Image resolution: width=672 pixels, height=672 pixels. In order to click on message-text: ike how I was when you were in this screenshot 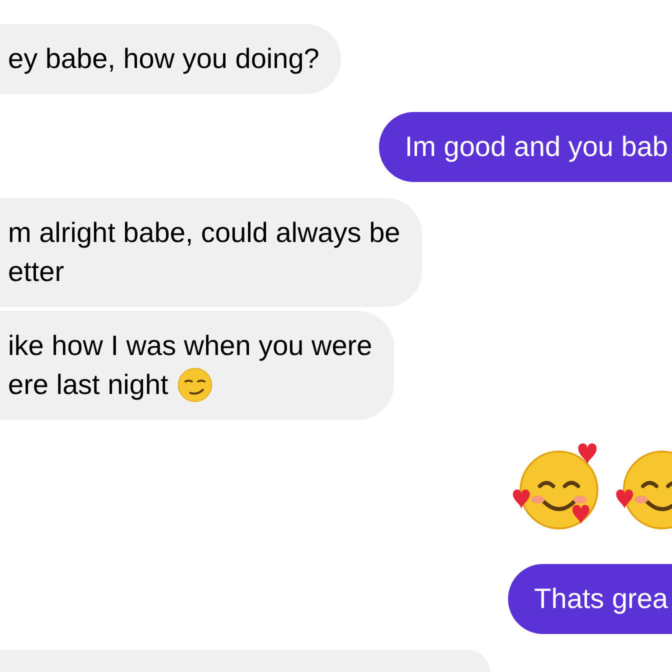, I will do `click(190, 346)`.